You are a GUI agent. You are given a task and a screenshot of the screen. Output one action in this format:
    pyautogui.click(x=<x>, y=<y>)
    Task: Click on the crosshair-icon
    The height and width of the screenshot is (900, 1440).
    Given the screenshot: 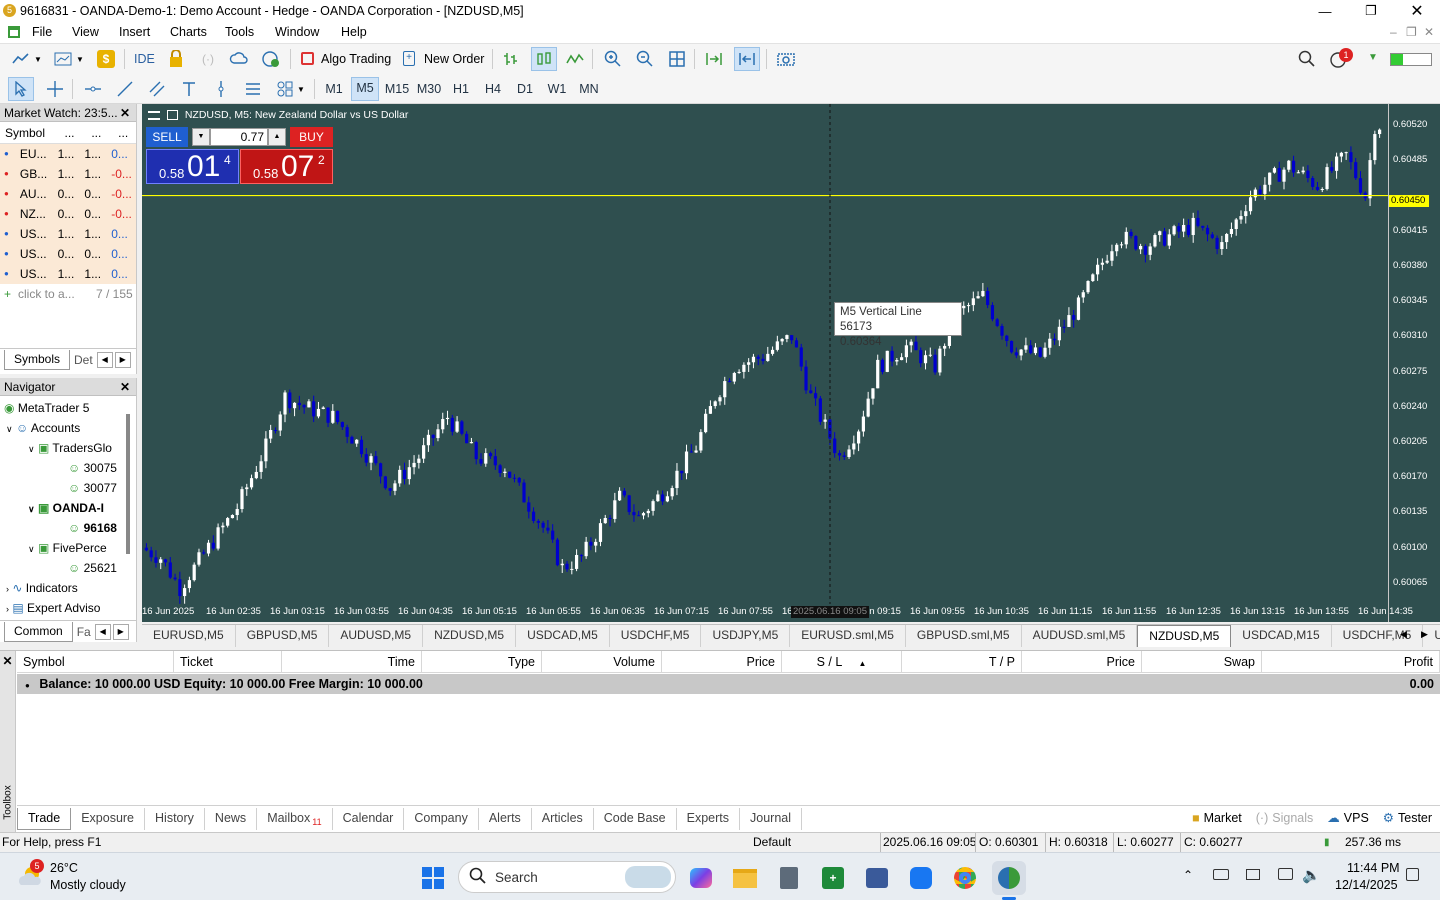 What is the action you would take?
    pyautogui.click(x=55, y=89)
    